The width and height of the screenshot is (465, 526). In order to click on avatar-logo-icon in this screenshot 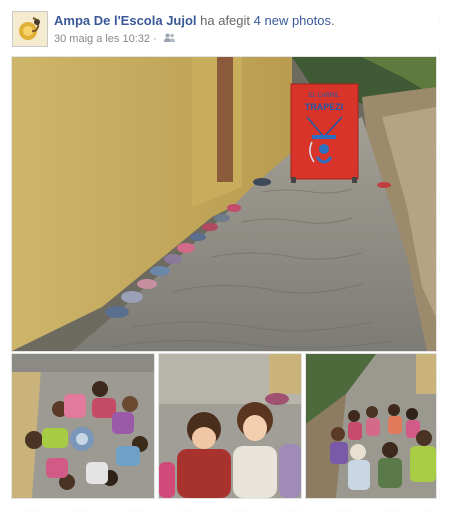, I will do `click(30, 29)`.